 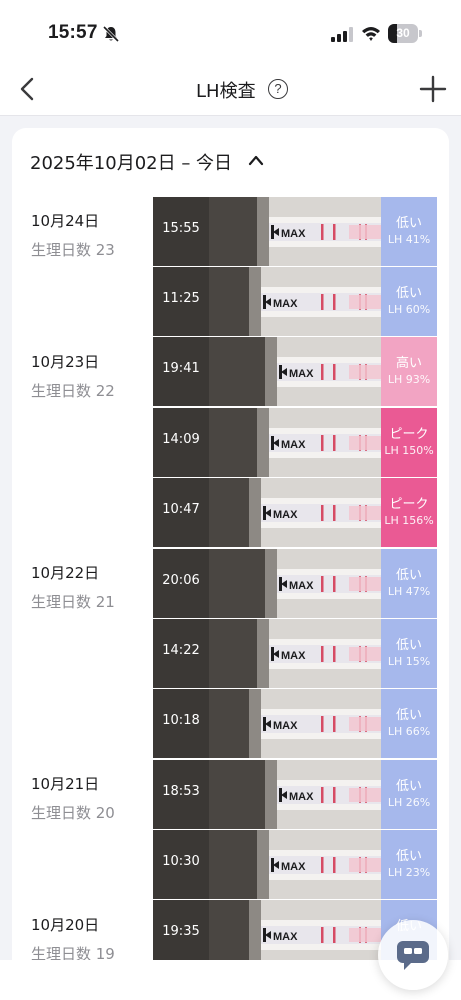 I want to click on test-row: 10:18 MAX 低い LH 66%, so click(x=295, y=723).